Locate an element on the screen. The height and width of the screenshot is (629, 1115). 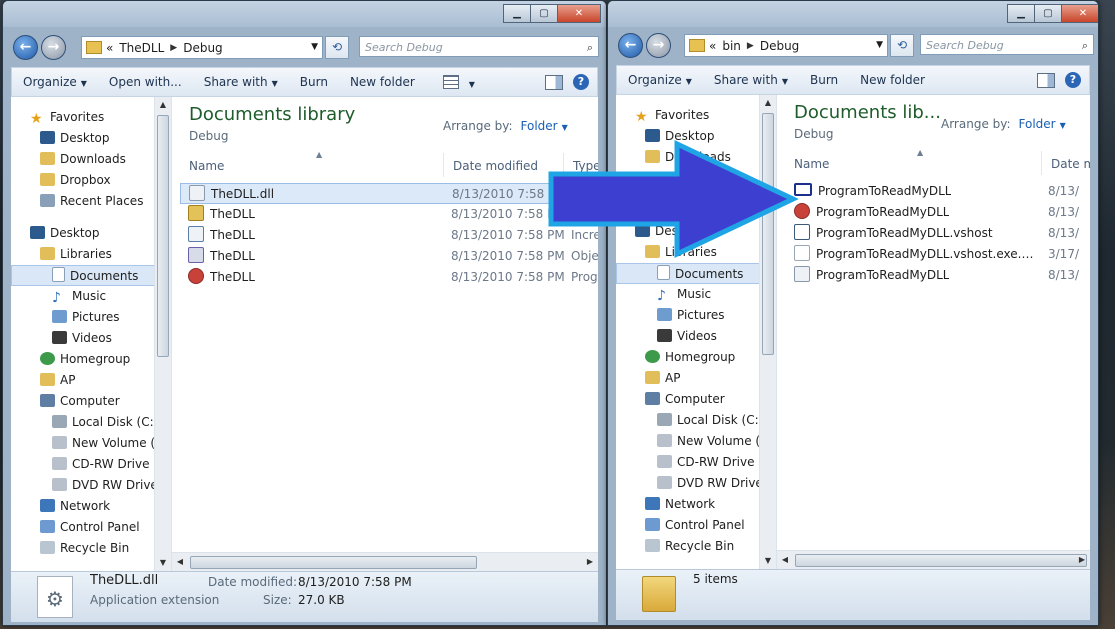
scroll-up-icon: ▲ is located at coordinates (163, 105).